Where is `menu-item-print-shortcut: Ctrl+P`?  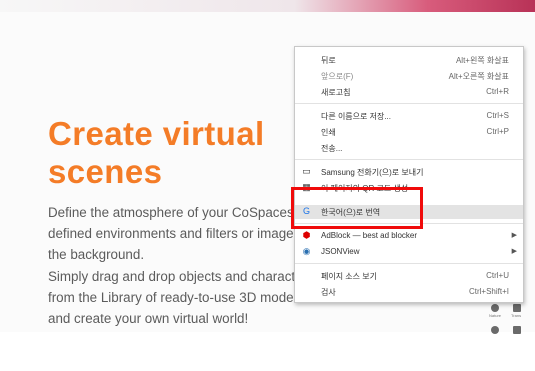 menu-item-print-shortcut: Ctrl+P is located at coordinates (497, 131).